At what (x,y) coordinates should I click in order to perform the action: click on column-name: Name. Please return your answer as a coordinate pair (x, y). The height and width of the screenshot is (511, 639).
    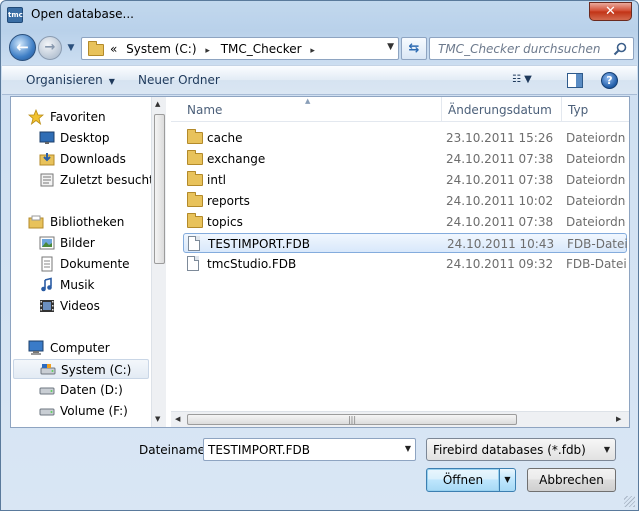
    Looking at the image, I should click on (204, 110).